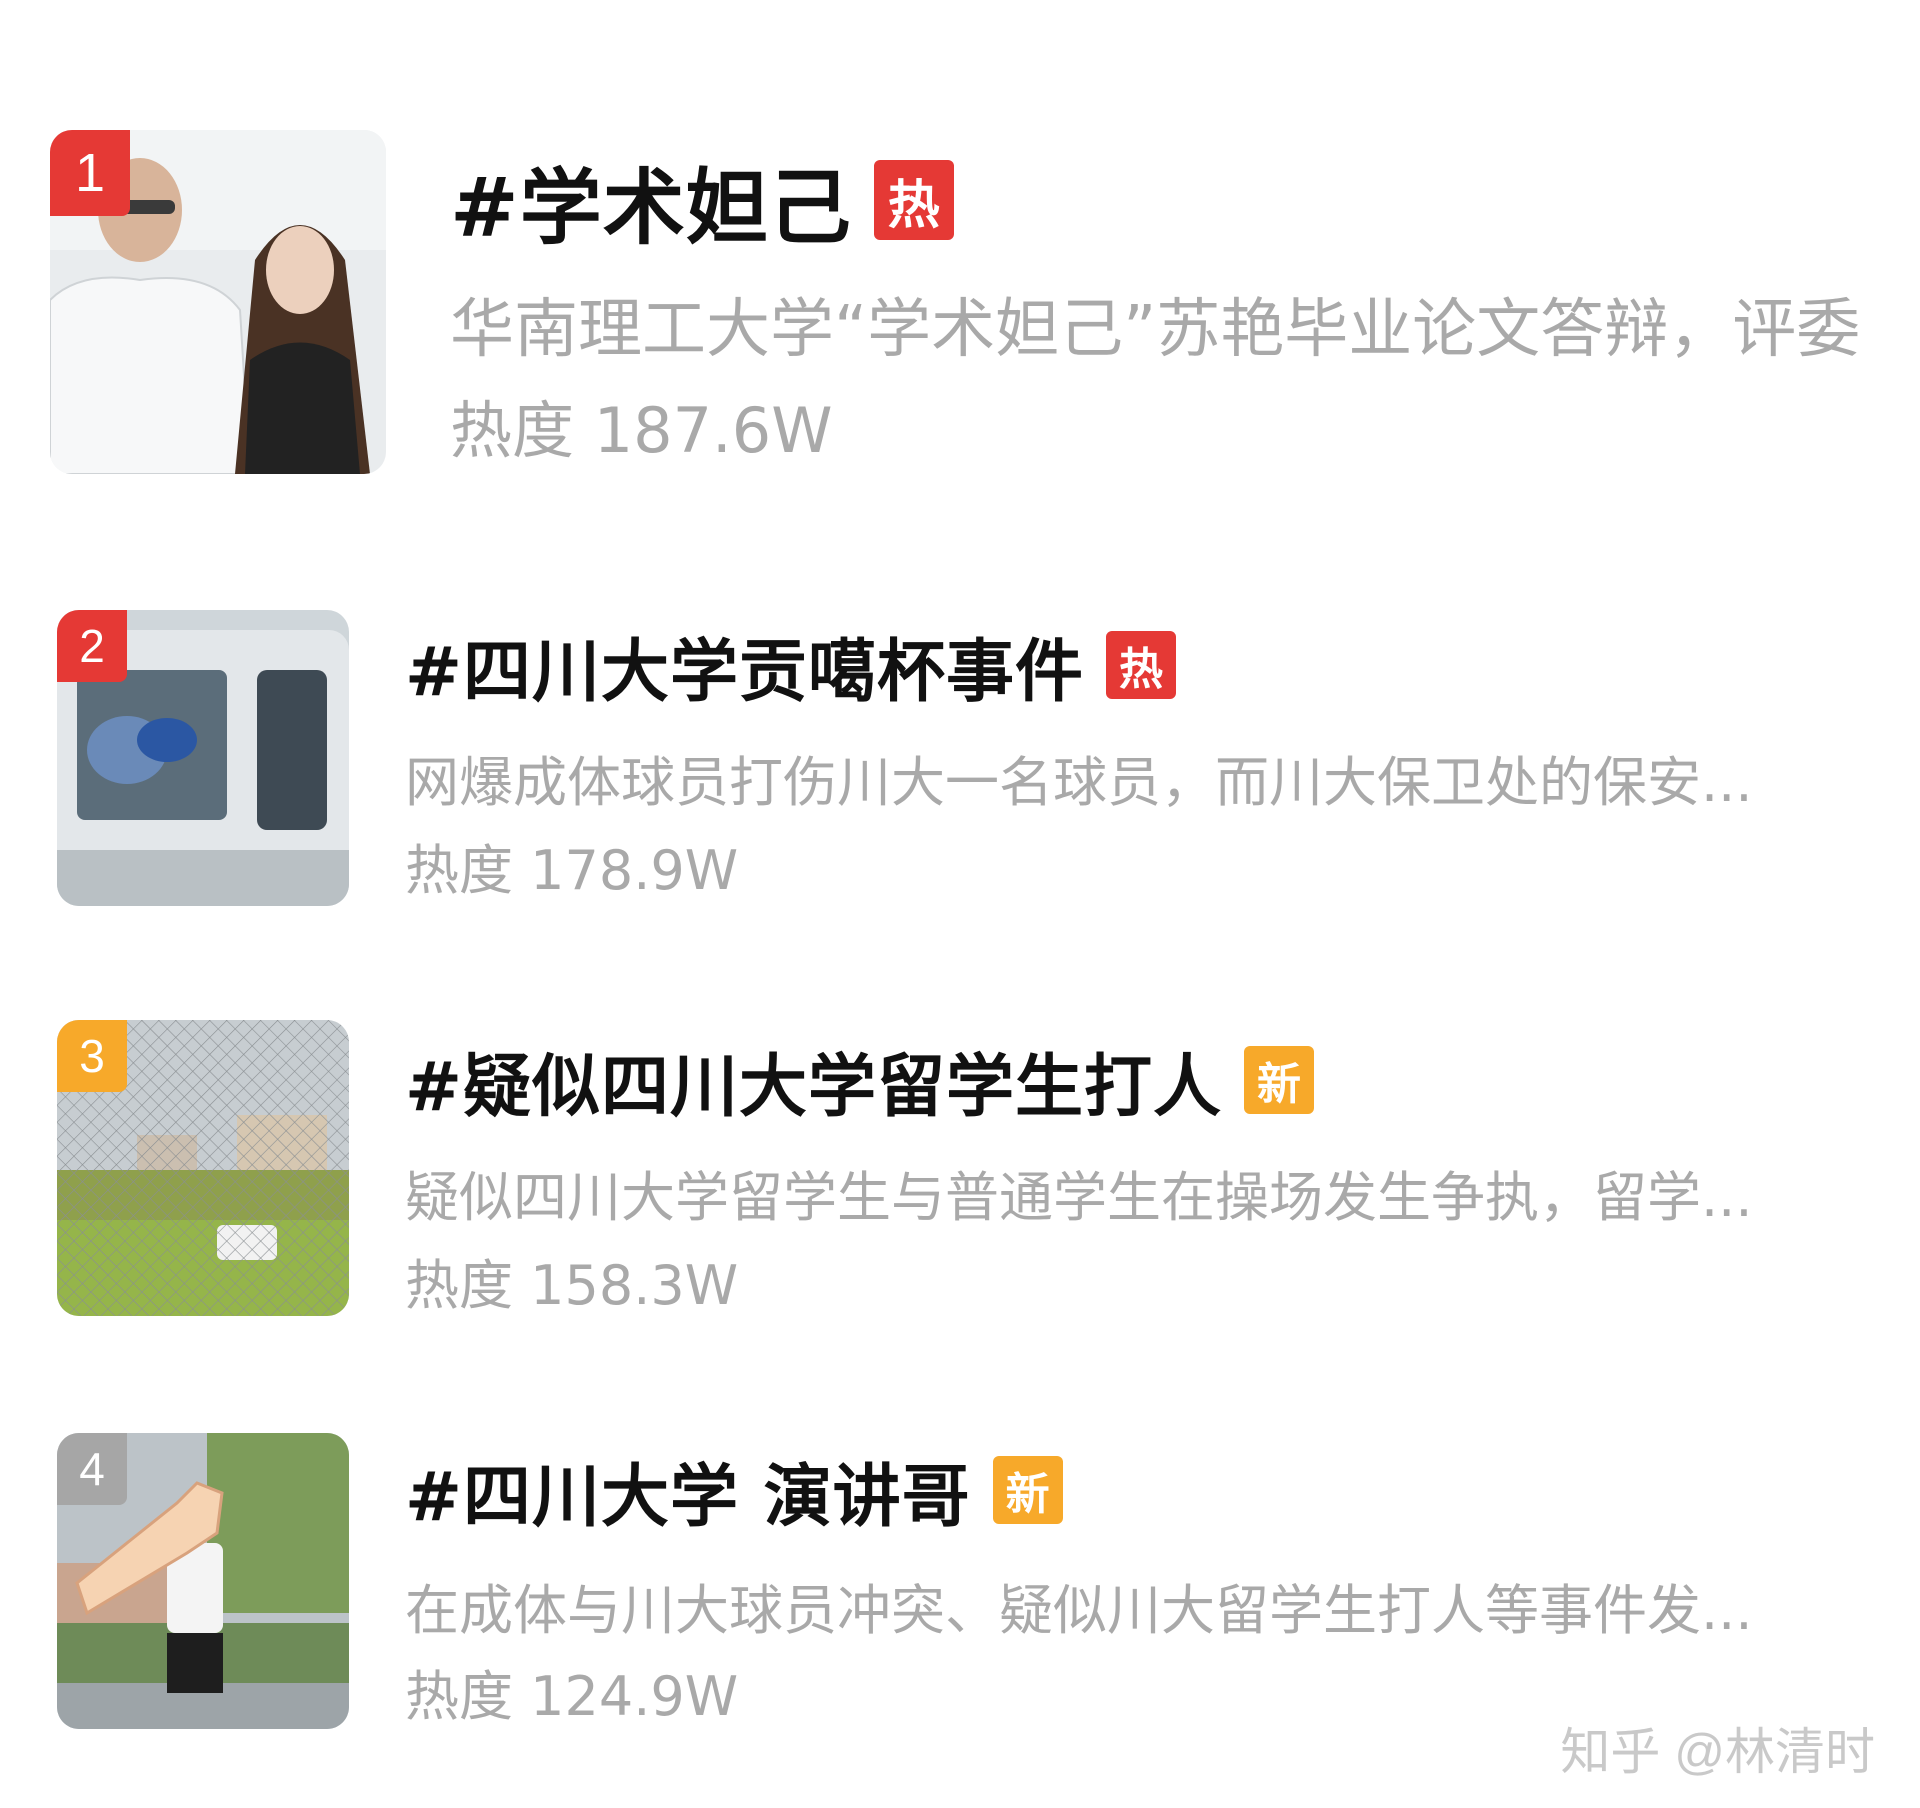 Image resolution: width=1920 pixels, height=1808 pixels. I want to click on trending-title: #疑似四川大学留学生打人, so click(813, 1080).